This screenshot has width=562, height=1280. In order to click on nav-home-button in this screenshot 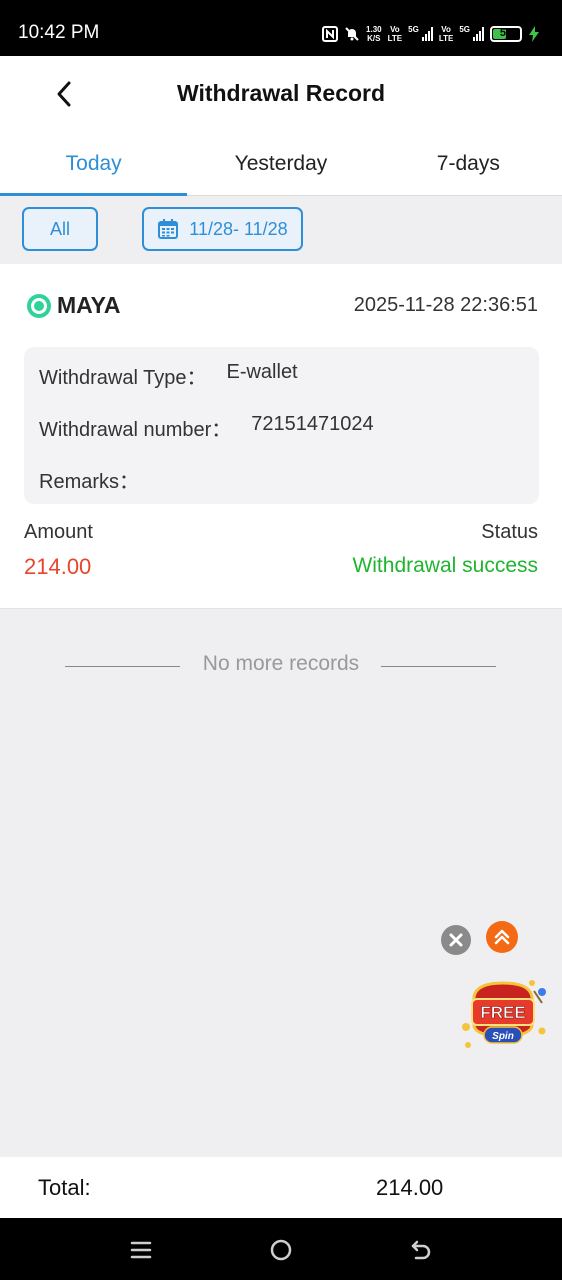, I will do `click(281, 1250)`.